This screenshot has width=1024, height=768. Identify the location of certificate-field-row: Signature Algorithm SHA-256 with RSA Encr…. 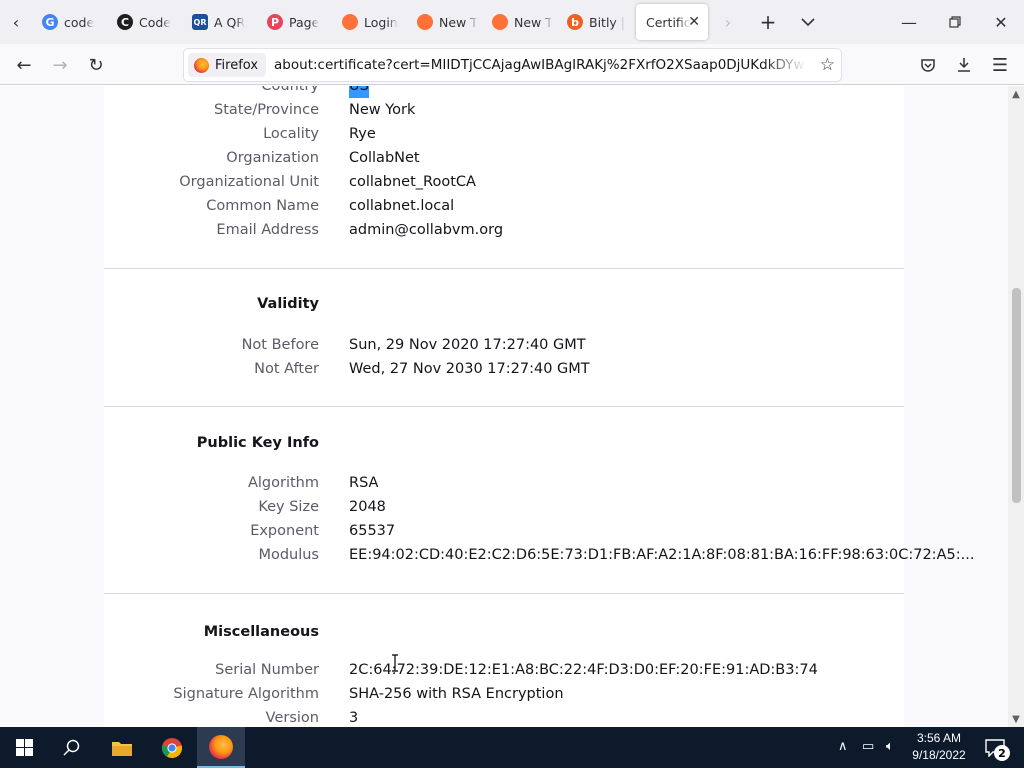
(504, 694).